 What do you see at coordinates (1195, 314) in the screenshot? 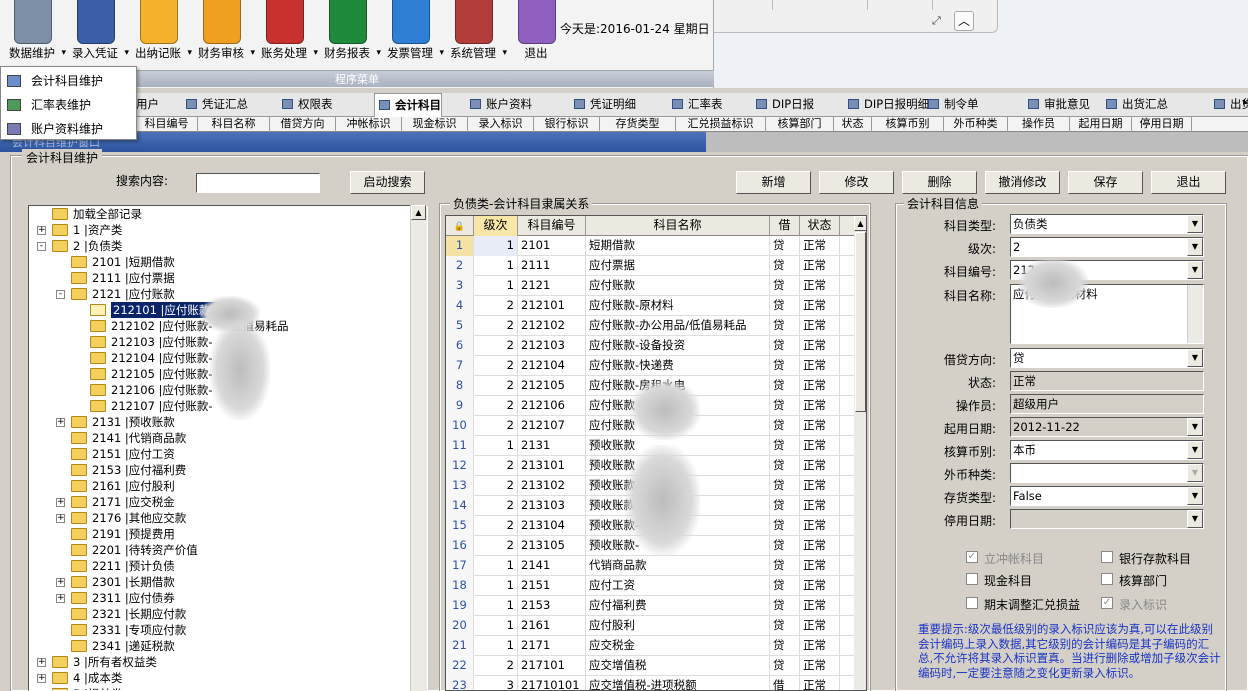
I see `textarea-scrollbar` at bounding box center [1195, 314].